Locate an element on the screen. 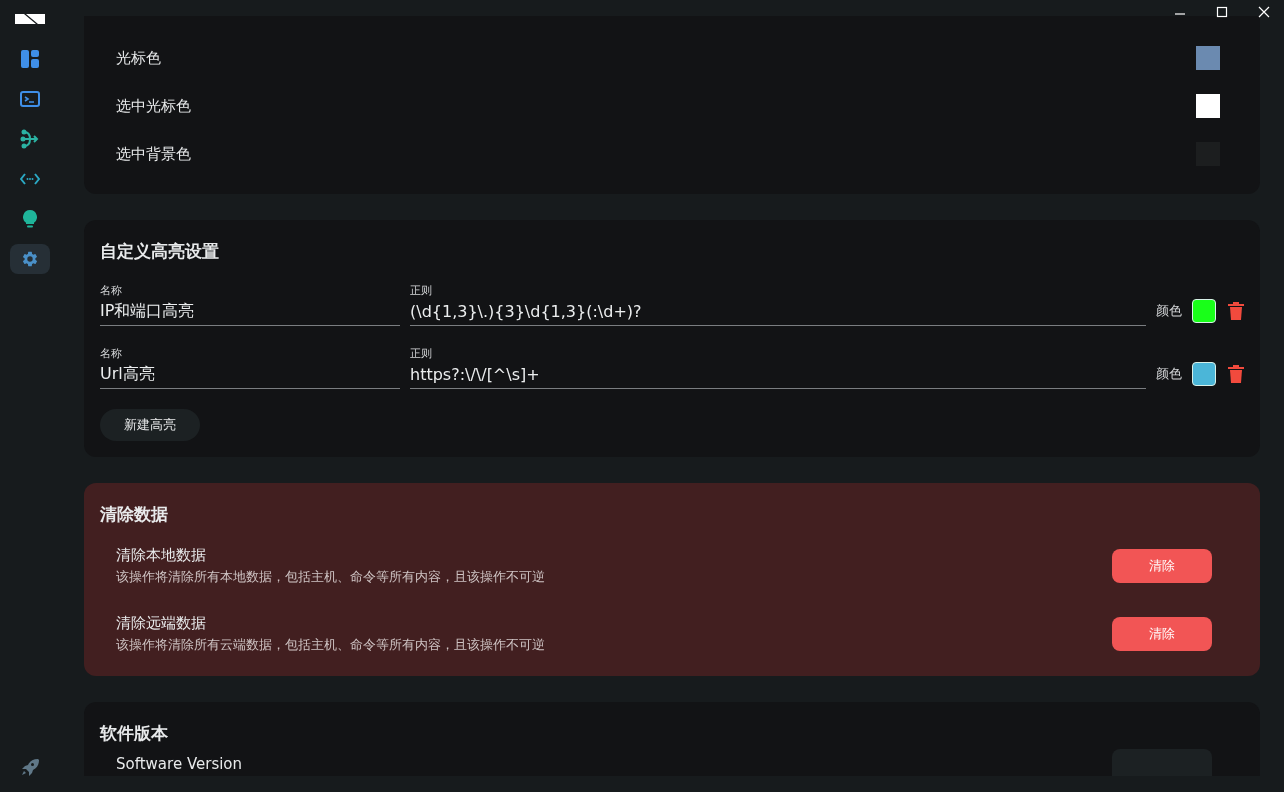 This screenshot has width=1284, height=792. name-field: IP和端口高亮 is located at coordinates (250, 314).